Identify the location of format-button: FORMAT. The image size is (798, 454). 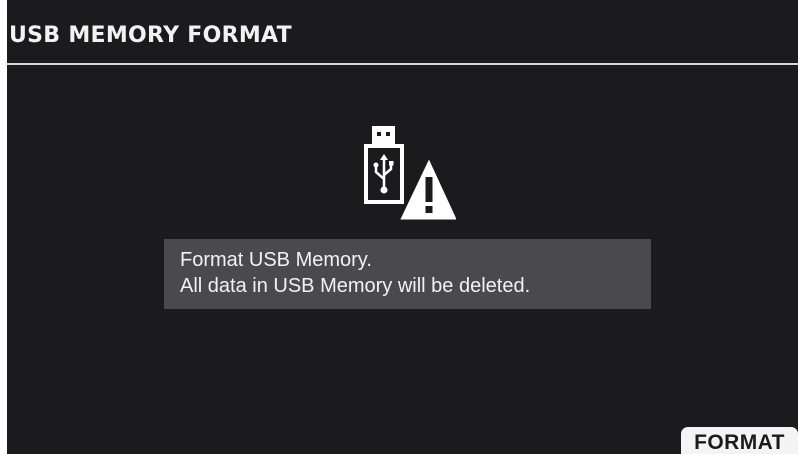
(739, 440).